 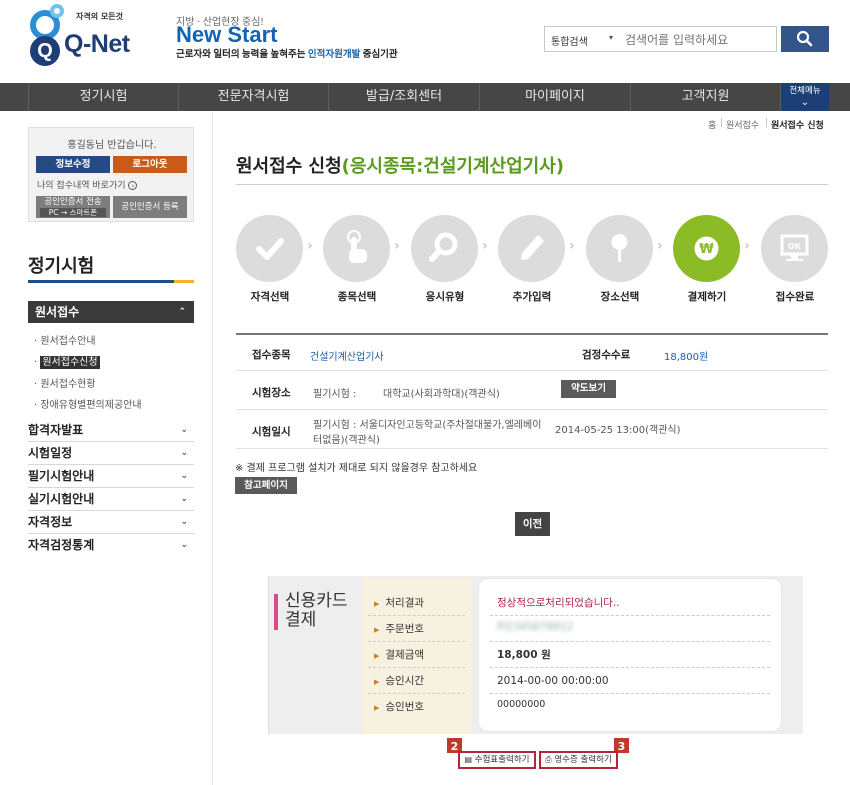 What do you see at coordinates (578, 760) in the screenshot?
I see `print-receipt-button: ⎙ 영수증 출력하기` at bounding box center [578, 760].